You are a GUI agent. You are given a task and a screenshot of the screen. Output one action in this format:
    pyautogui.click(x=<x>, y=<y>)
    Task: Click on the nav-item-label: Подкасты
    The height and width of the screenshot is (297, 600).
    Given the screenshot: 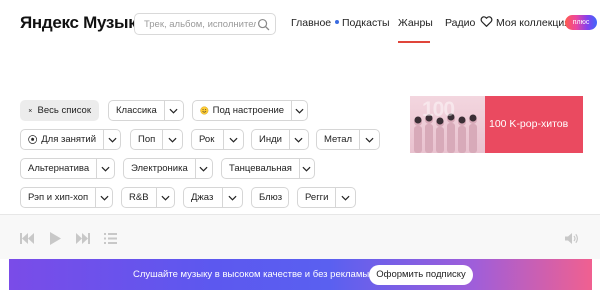 What is the action you would take?
    pyautogui.click(x=366, y=23)
    